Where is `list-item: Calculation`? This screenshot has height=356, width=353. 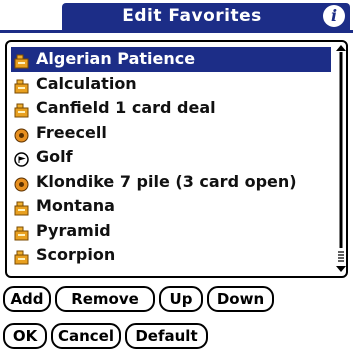 list-item: Calculation is located at coordinates (172, 84).